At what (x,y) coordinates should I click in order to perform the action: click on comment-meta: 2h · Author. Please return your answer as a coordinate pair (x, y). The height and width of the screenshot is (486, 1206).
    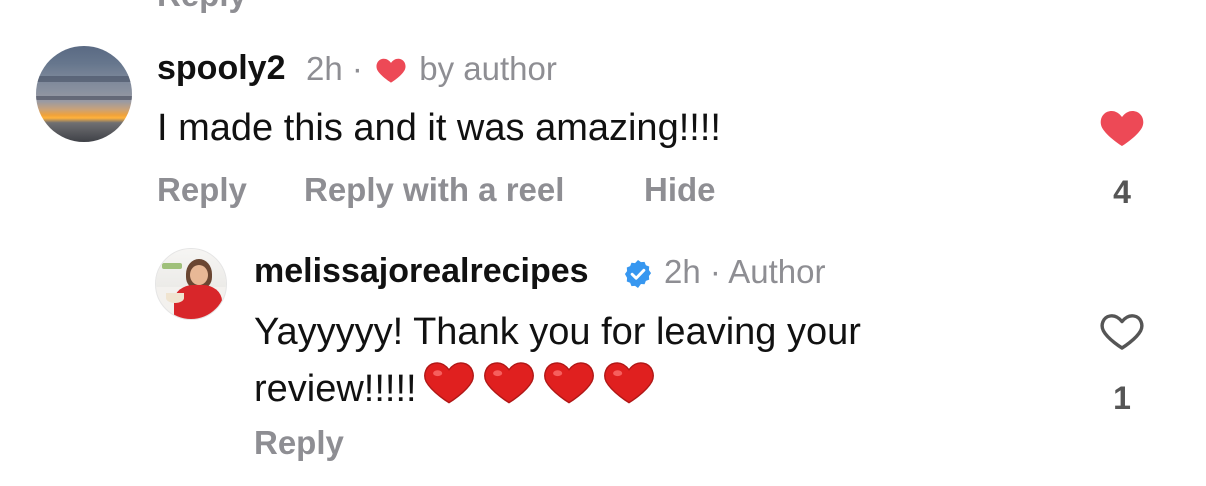
    Looking at the image, I should click on (744, 272).